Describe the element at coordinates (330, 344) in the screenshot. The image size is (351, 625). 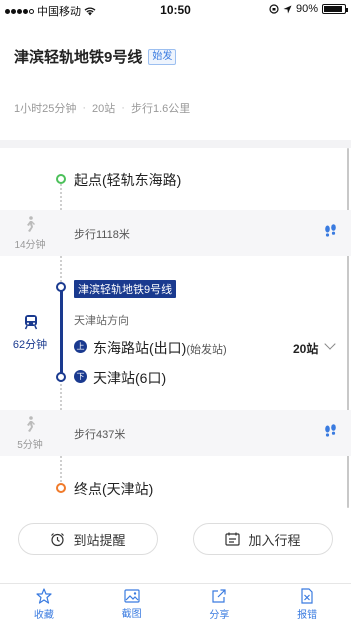
I see `chevron-down-icon` at that location.